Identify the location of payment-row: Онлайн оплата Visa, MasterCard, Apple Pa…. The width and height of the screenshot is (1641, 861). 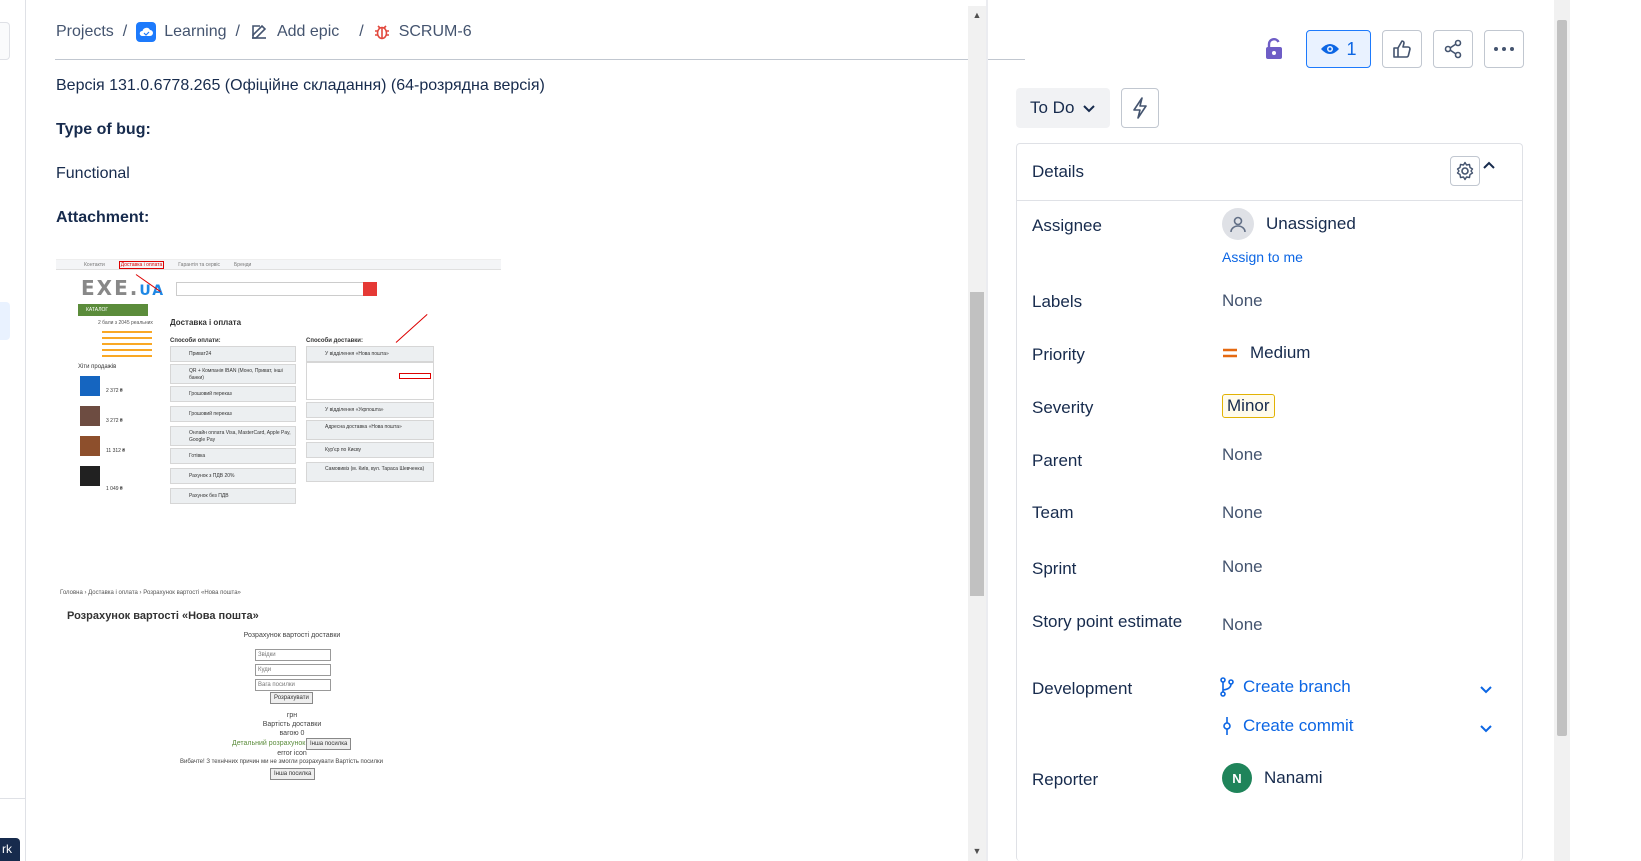
(233, 436).